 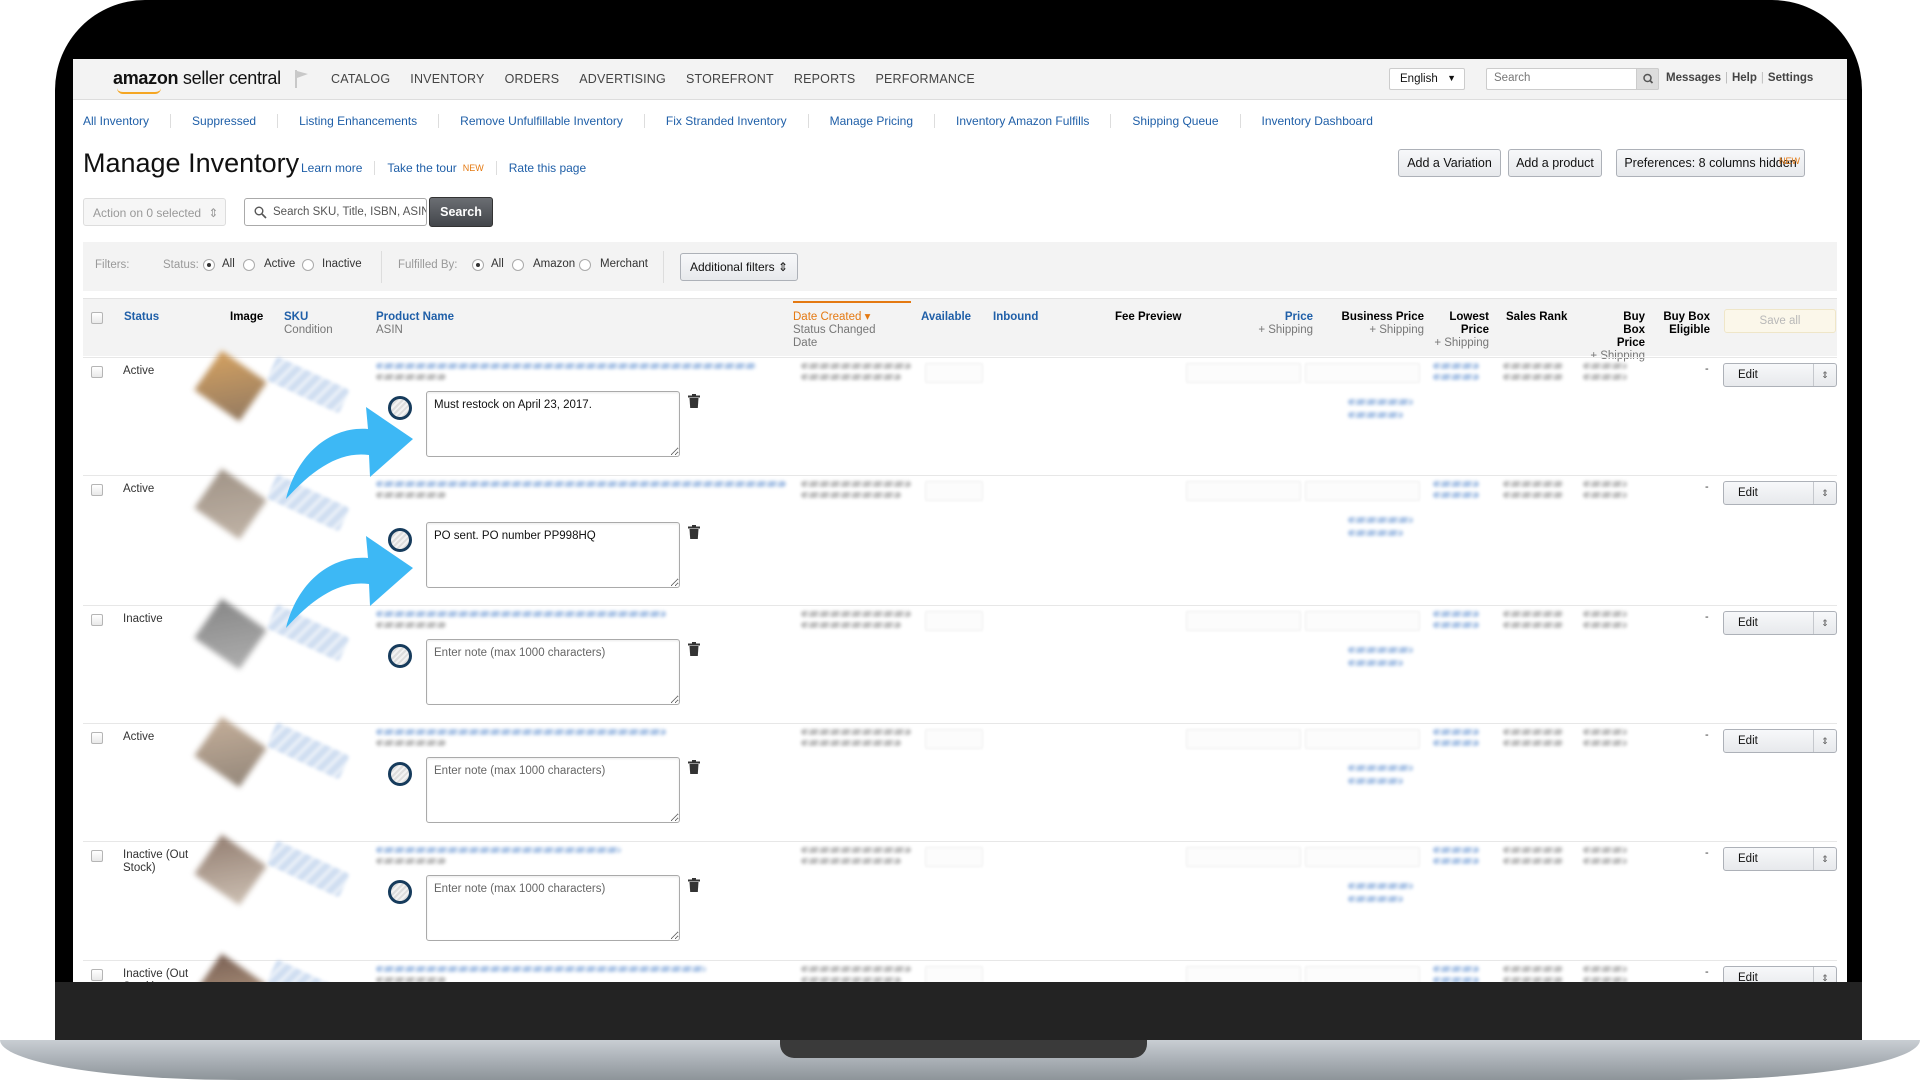 What do you see at coordinates (97, 318) in the screenshot?
I see `select-all-checkbox` at bounding box center [97, 318].